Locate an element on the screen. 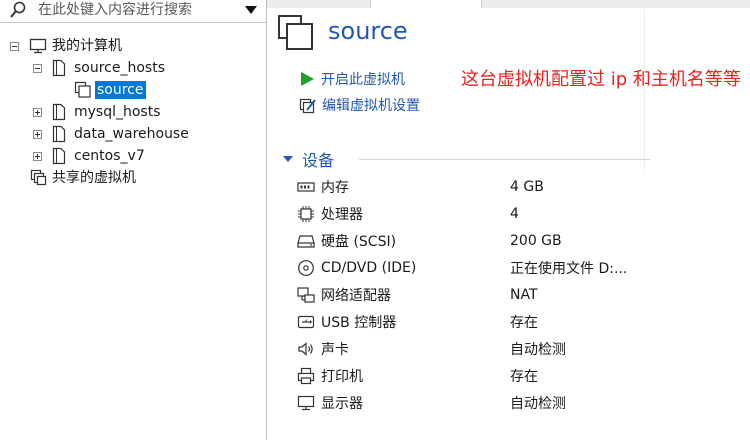 The width and height of the screenshot is (750, 440). tree-node-label: 共享的虚拟机 is located at coordinates (94, 178).